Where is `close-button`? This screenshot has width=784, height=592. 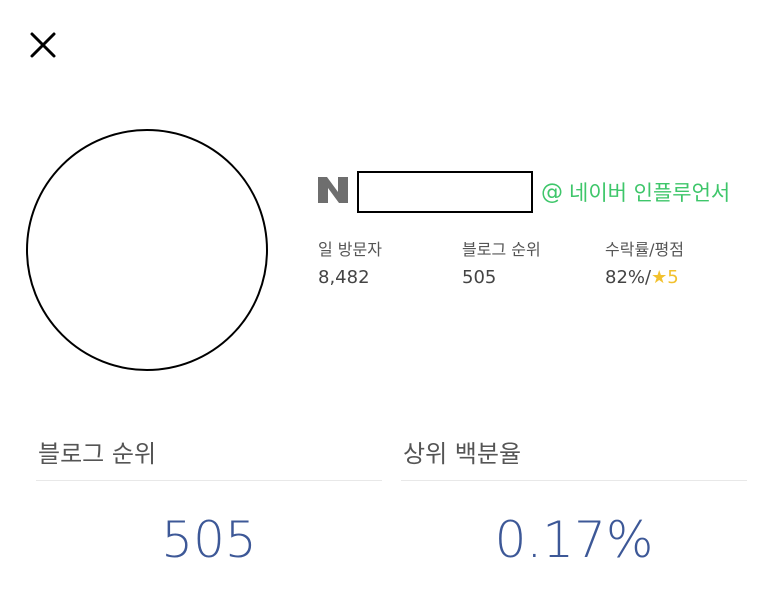
close-button is located at coordinates (44, 46).